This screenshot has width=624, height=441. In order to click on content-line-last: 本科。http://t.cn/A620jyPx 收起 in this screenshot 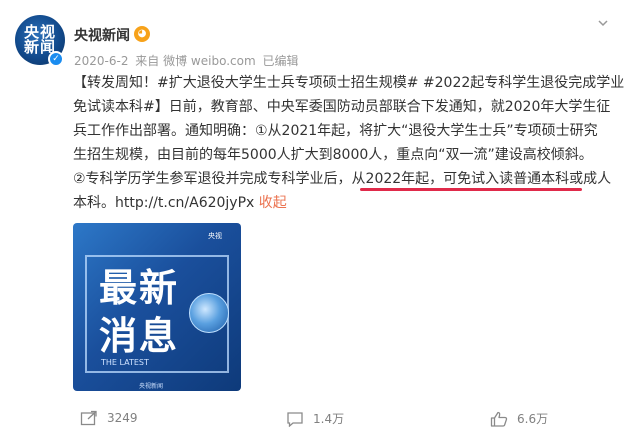, I will do `click(345, 203)`.